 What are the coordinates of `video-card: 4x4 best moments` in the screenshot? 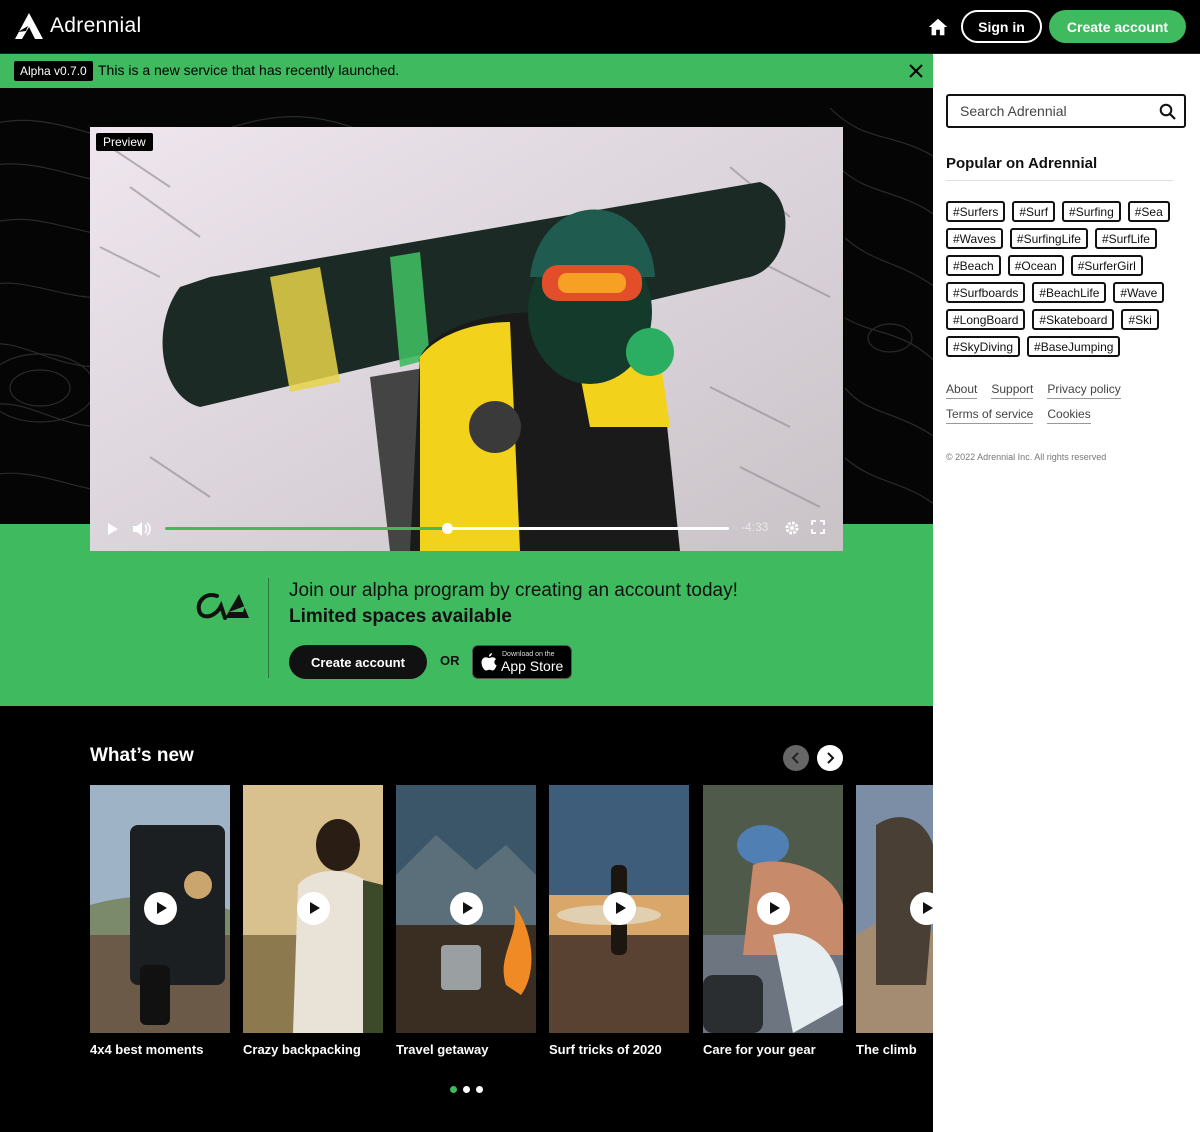 It's located at (160, 921).